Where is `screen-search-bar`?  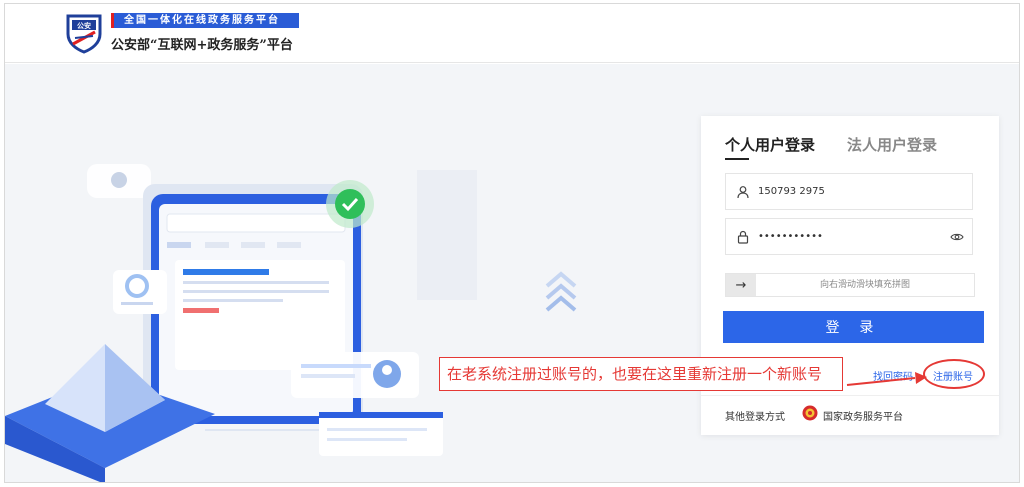 screen-search-bar is located at coordinates (256, 223).